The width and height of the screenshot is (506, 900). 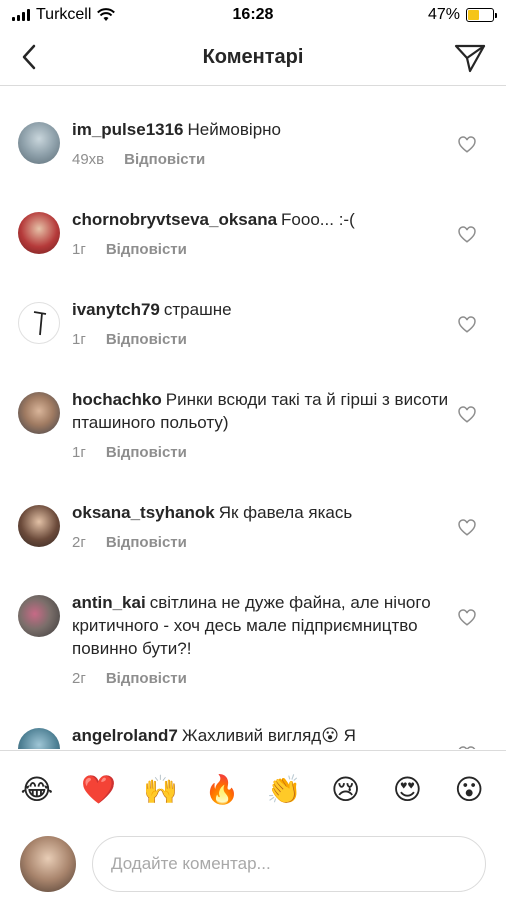 I want to click on comment-composer, so click(x=253, y=864).